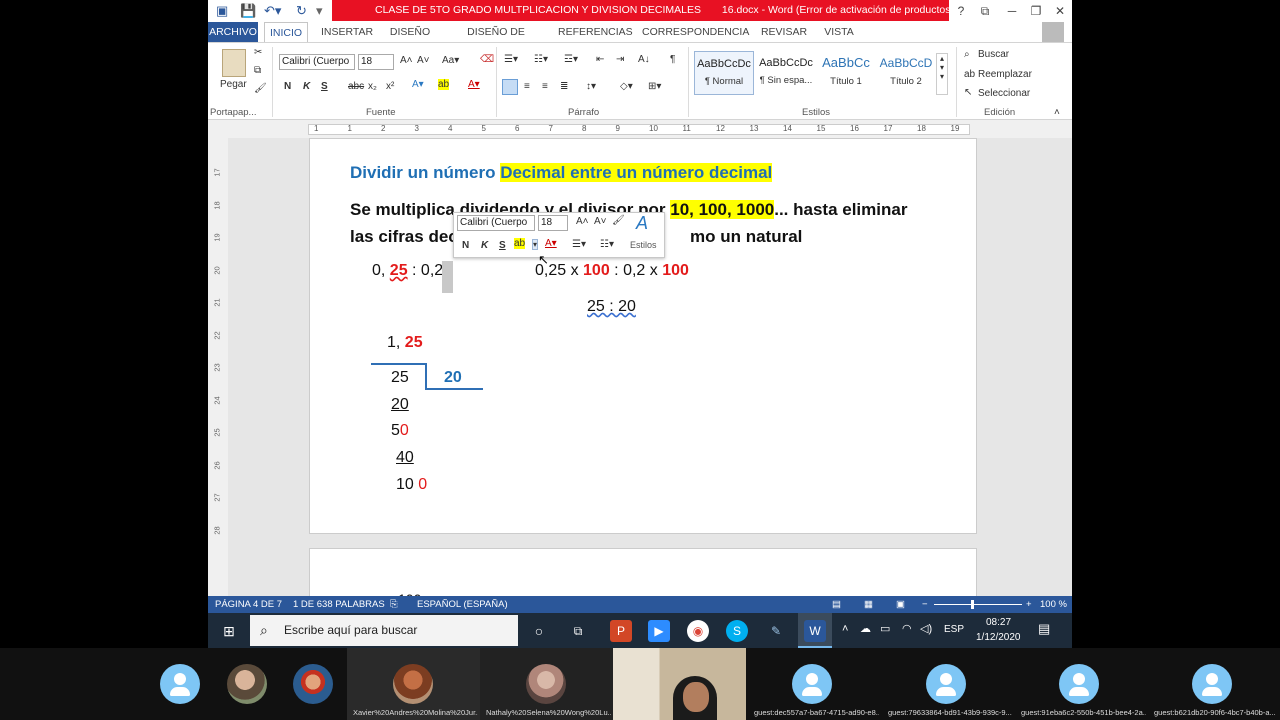  I want to click on read-mode-icon: ▤, so click(836, 604).